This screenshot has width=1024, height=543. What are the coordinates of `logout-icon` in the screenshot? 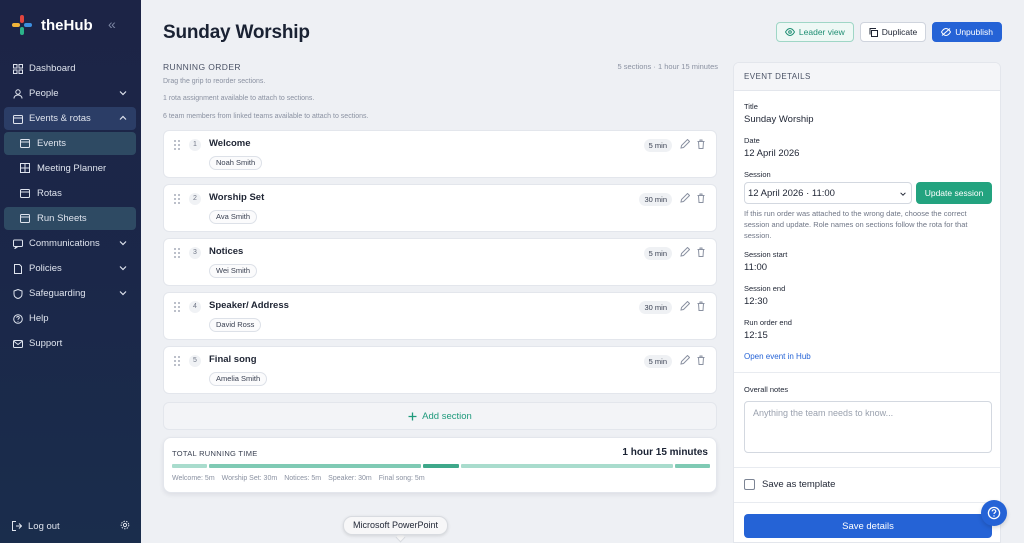 It's located at (17, 526).